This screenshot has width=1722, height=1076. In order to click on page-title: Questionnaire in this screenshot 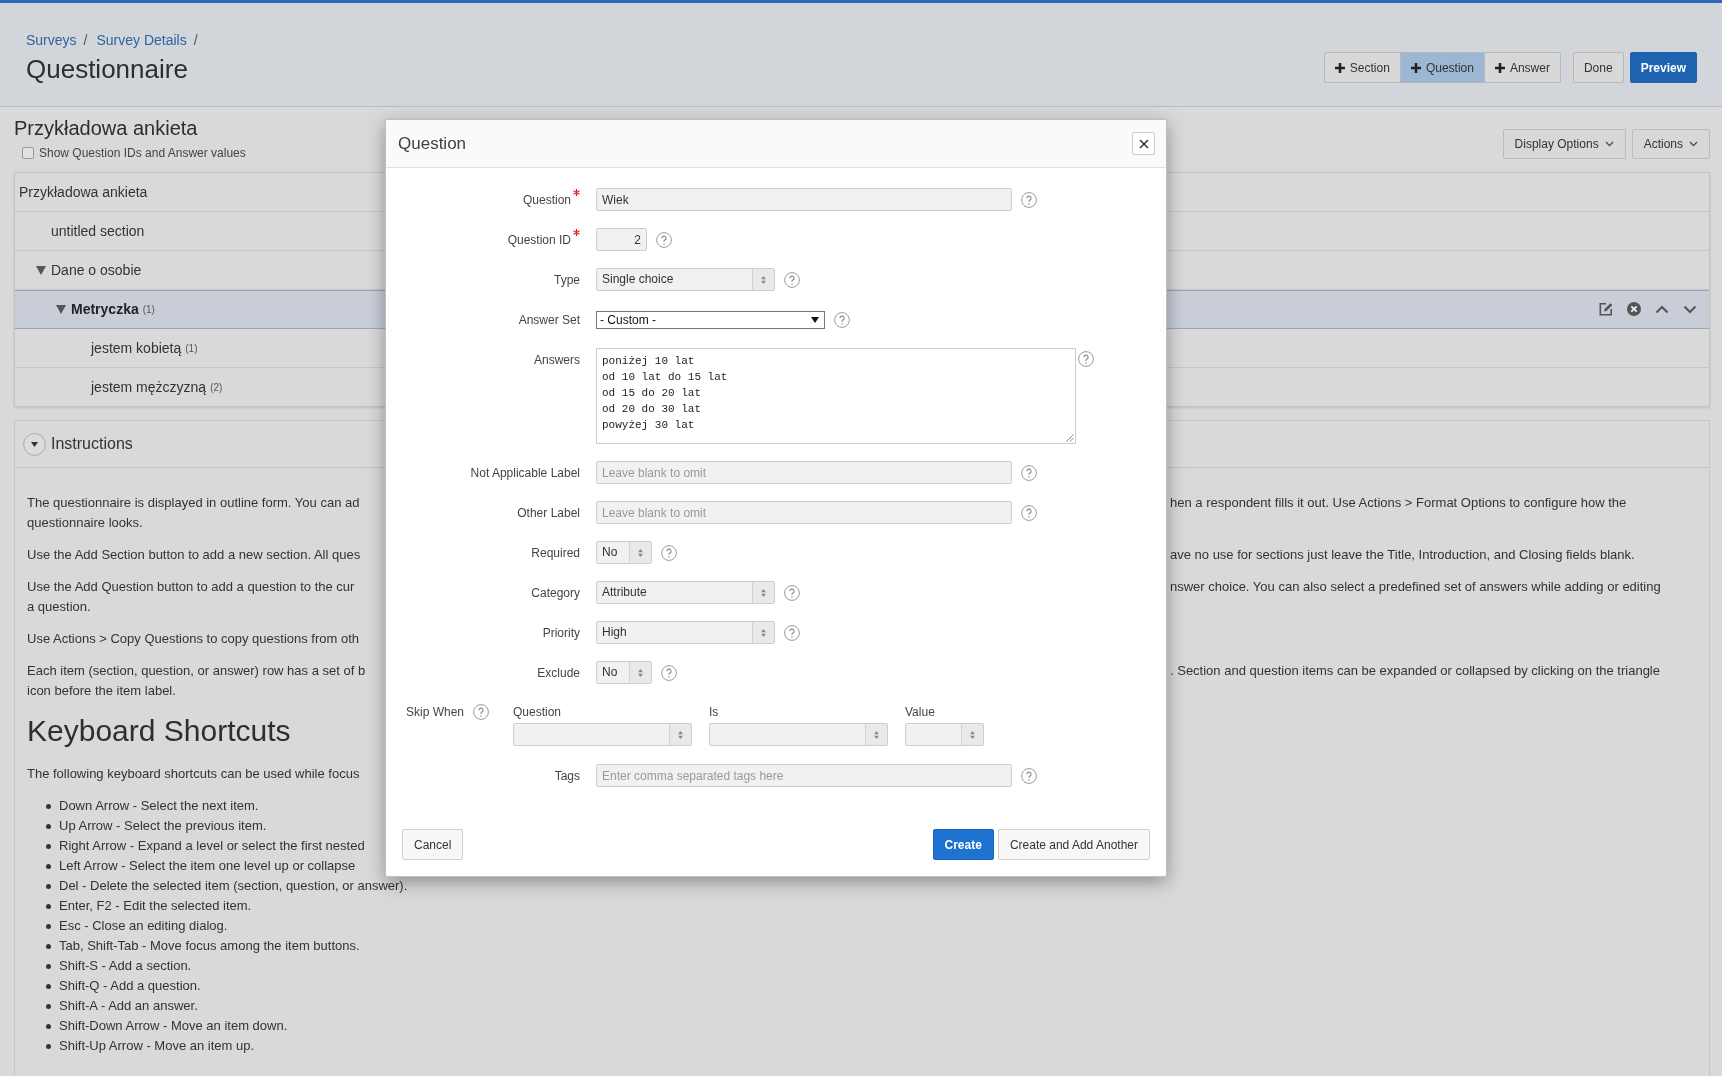, I will do `click(107, 69)`.